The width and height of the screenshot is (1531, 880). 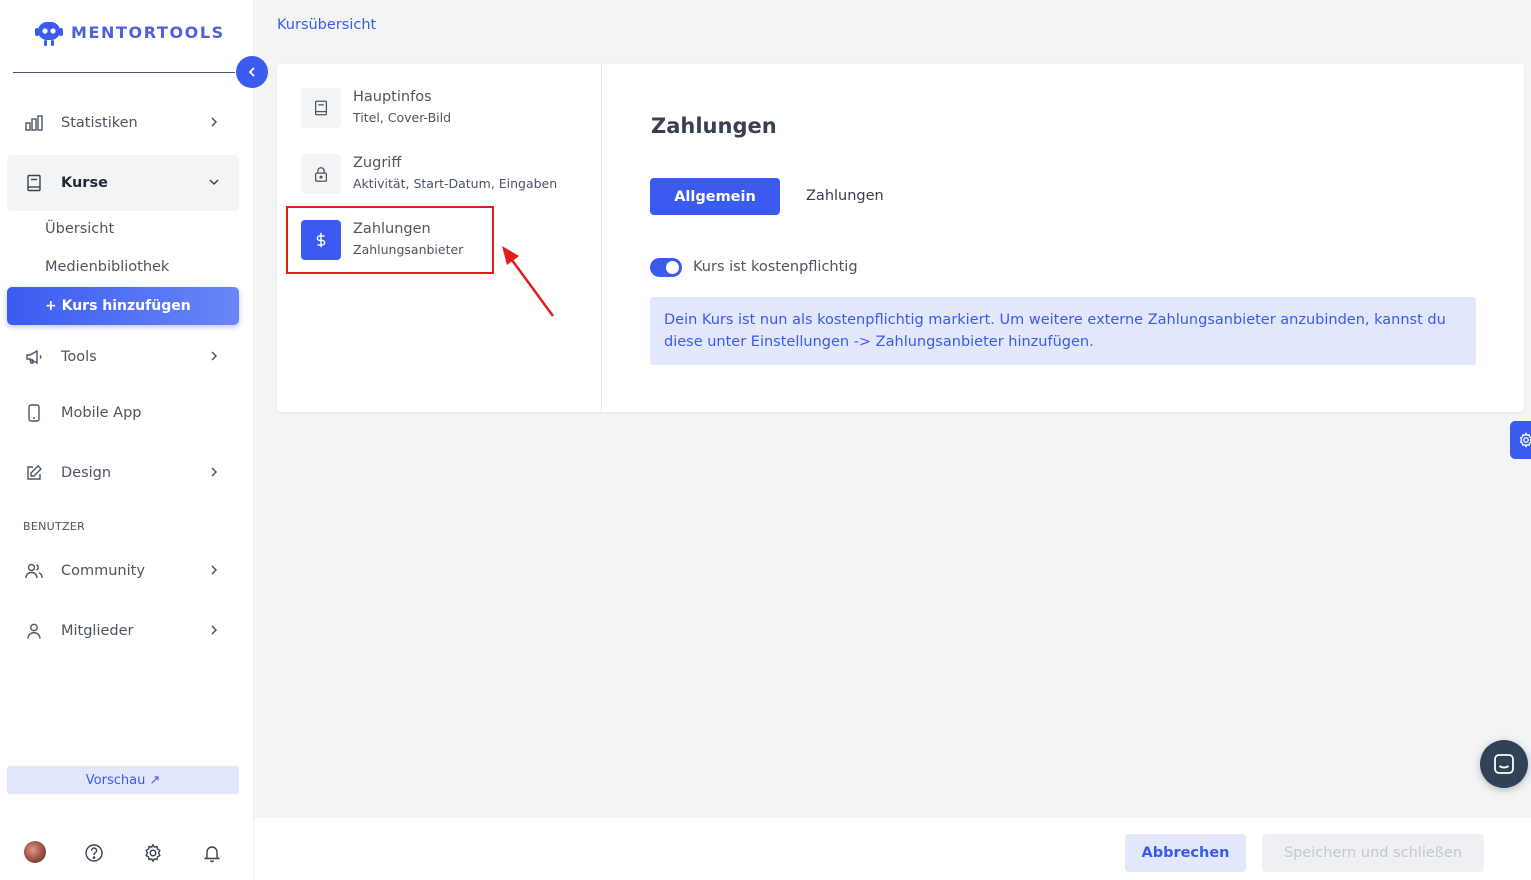 I want to click on sidebar-item-label: Kurse, so click(x=84, y=183).